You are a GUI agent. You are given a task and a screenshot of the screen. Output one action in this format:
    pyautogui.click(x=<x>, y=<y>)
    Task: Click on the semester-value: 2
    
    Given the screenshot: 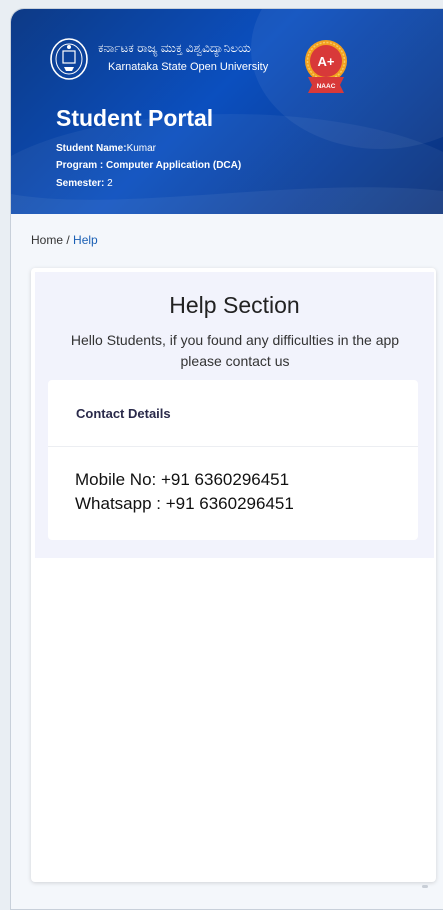 What is the action you would take?
    pyautogui.click(x=108, y=183)
    